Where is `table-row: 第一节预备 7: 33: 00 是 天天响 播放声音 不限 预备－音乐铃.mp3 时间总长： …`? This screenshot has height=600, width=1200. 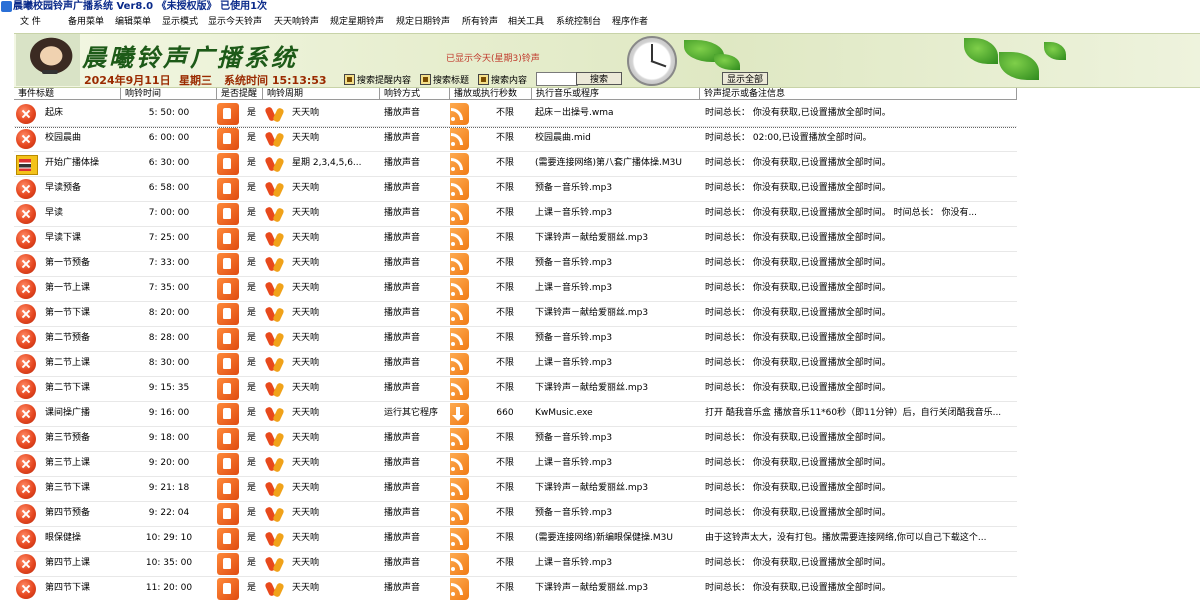 table-row: 第一节预备 7: 33: 00 是 天天响 播放声音 不限 预备－音乐铃.mp3 时间总长： … is located at coordinates (515, 264).